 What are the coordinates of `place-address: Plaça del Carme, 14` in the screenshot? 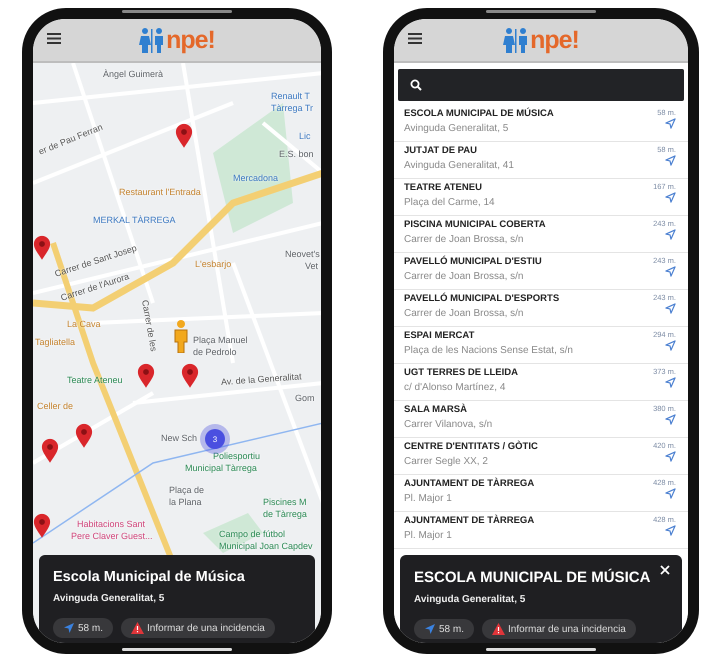 It's located at (450, 202).